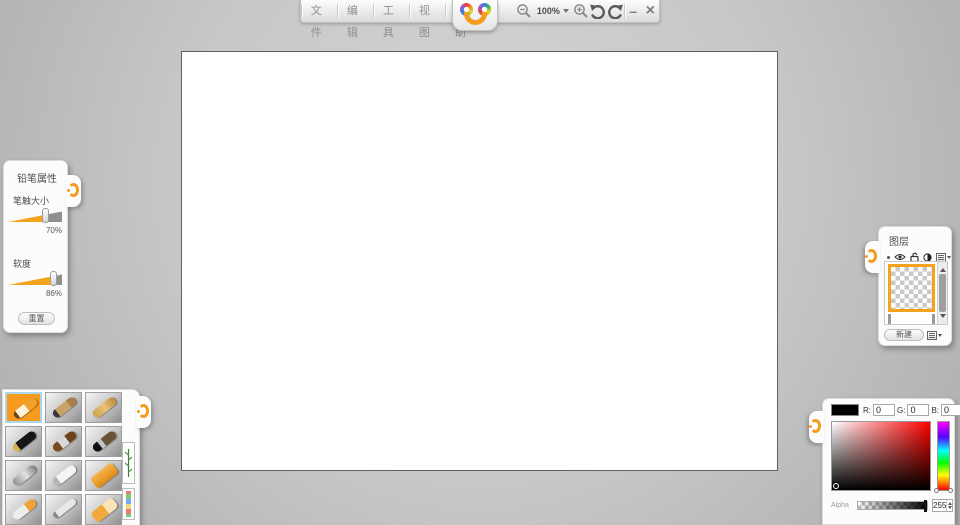 This screenshot has height=525, width=960. What do you see at coordinates (900, 257) in the screenshot?
I see `layer-visibility-icon` at bounding box center [900, 257].